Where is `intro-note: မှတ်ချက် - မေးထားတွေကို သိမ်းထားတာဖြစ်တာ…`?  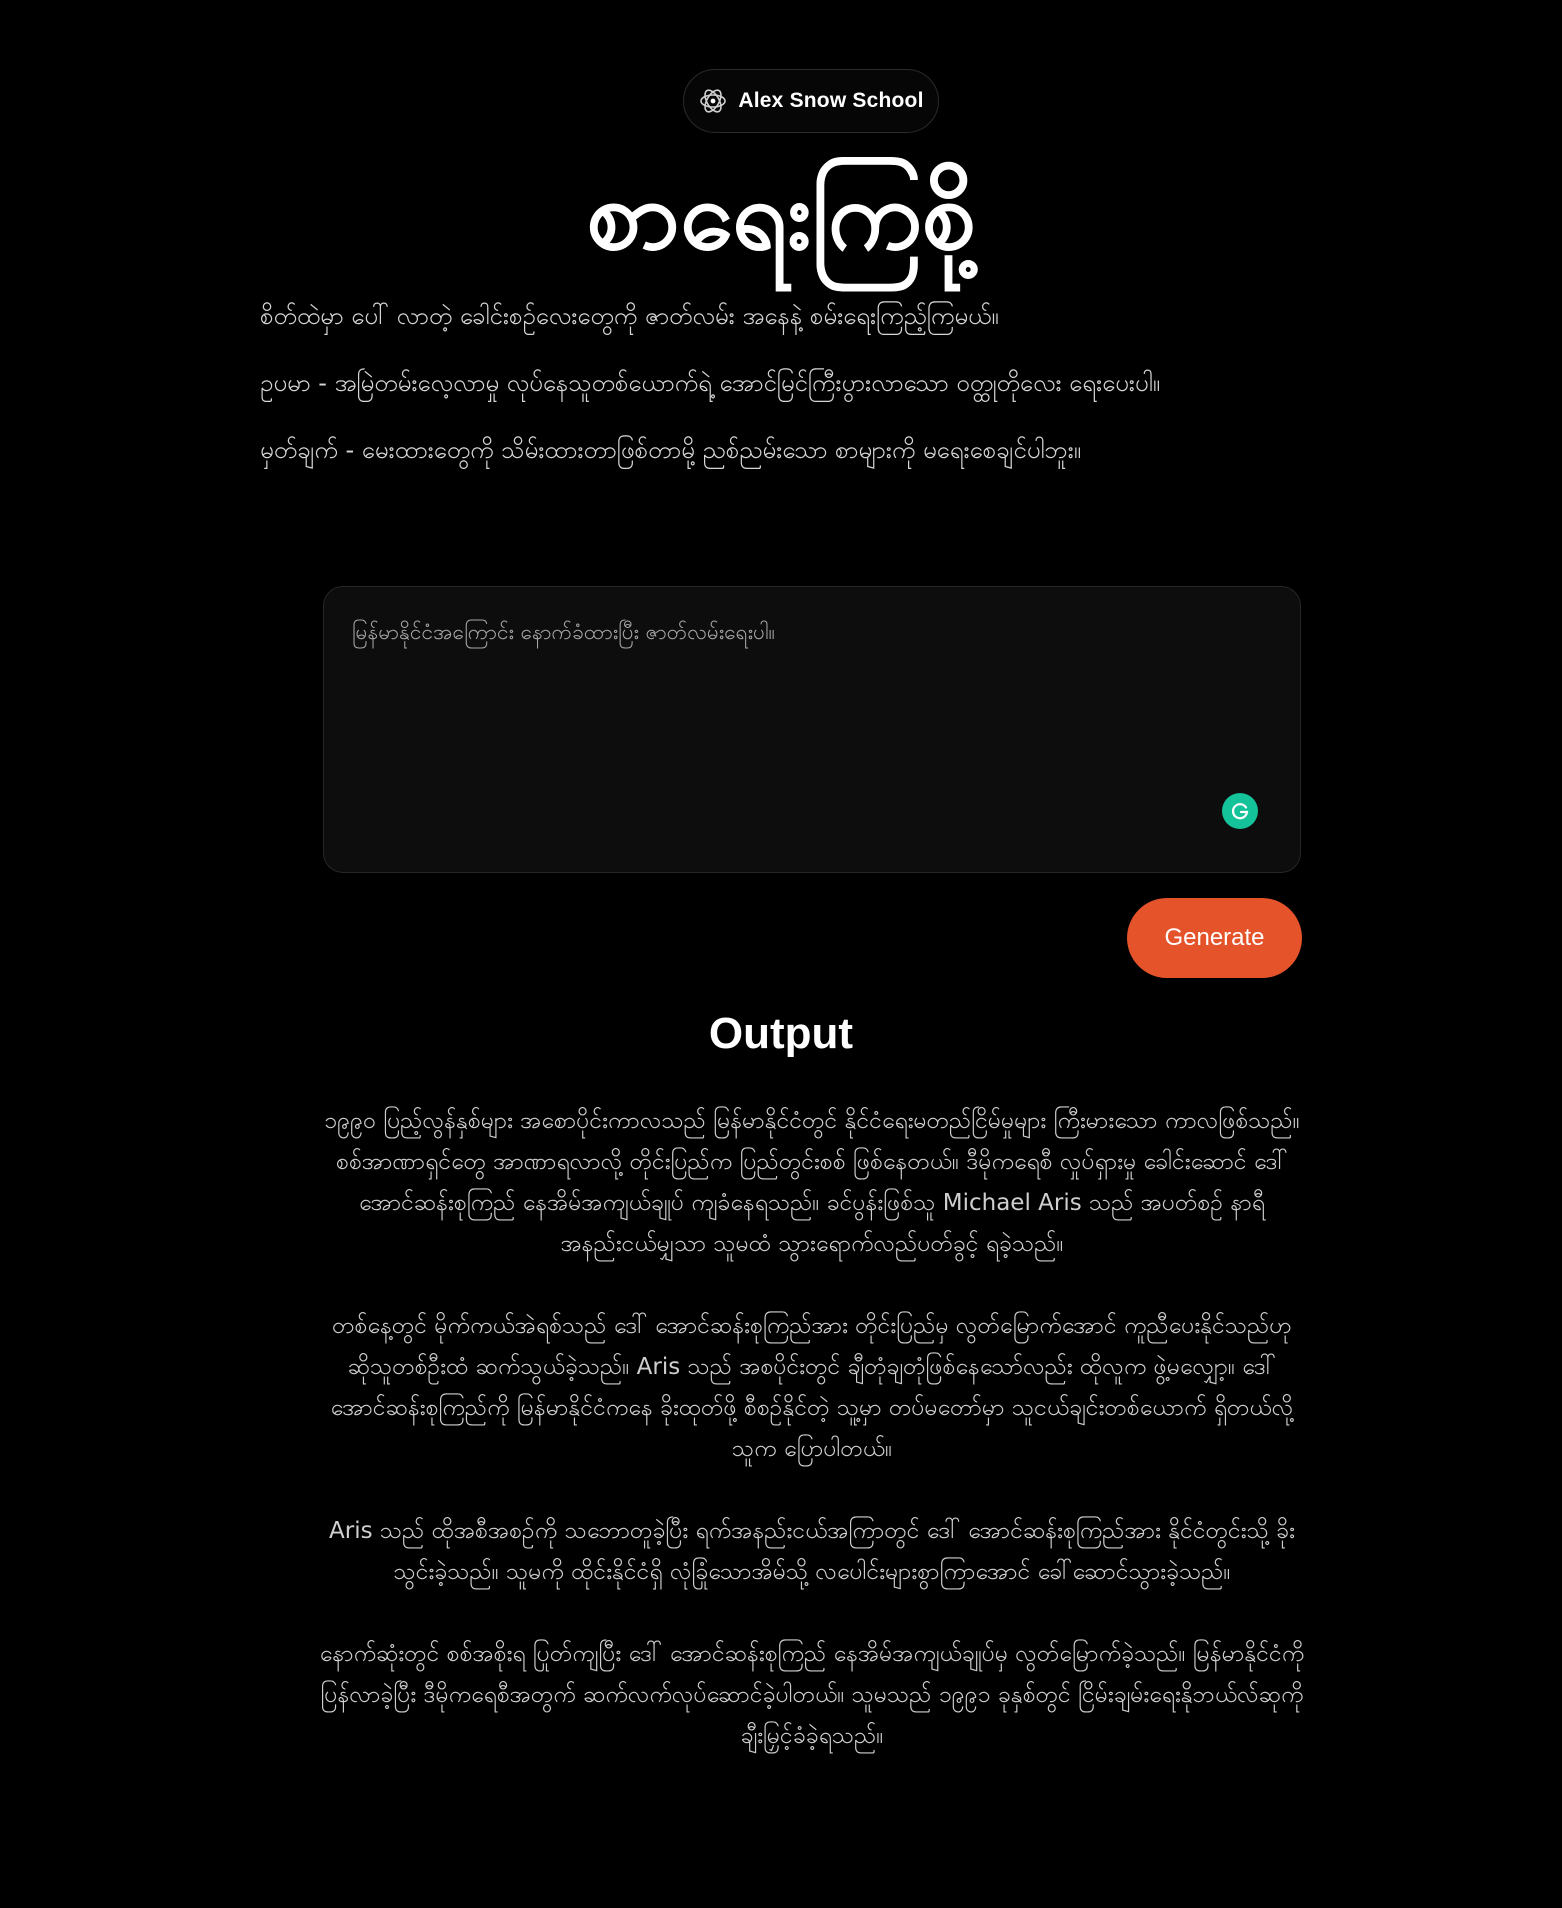 intro-note: မှတ်ချက် - မေးထားတွေကို သိမ်းထားတာဖြစ်တာ… is located at coordinates (671, 450).